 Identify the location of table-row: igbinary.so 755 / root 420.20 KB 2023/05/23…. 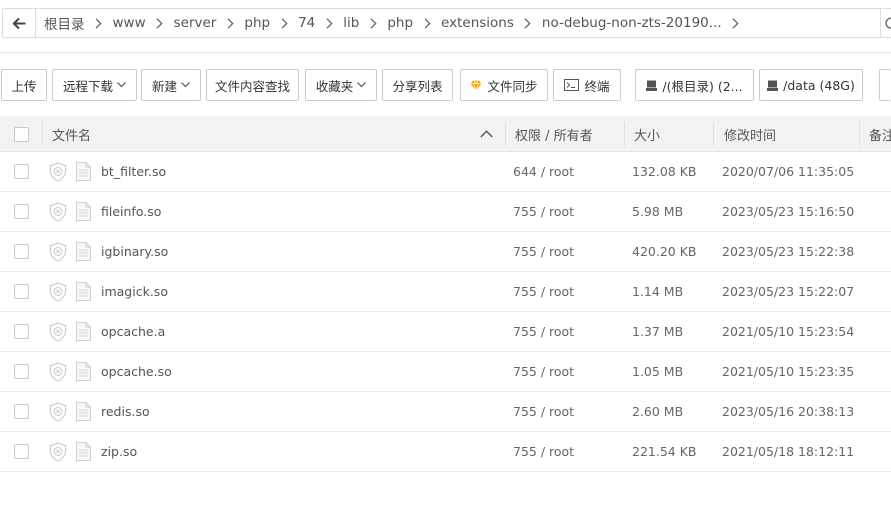
(445, 252).